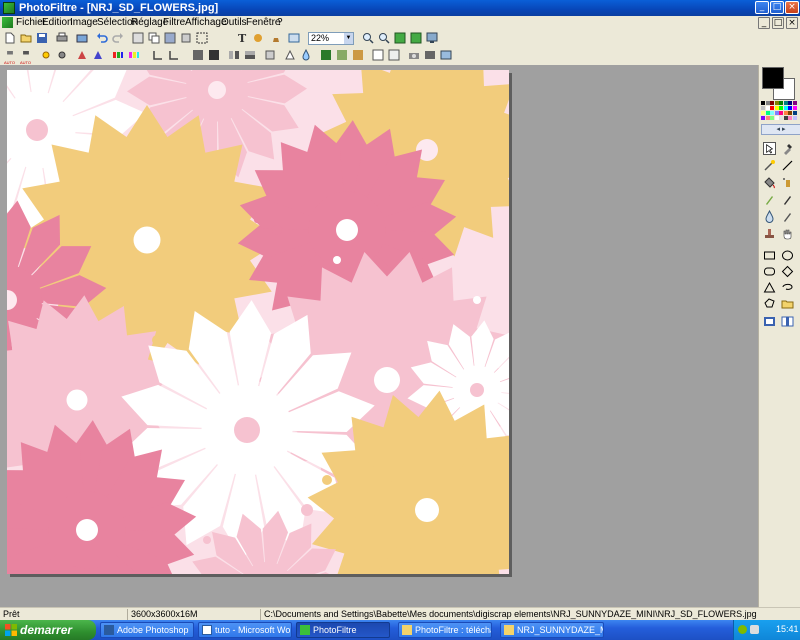 The width and height of the screenshot is (800, 640). I want to click on line-tool-icon, so click(787, 165).